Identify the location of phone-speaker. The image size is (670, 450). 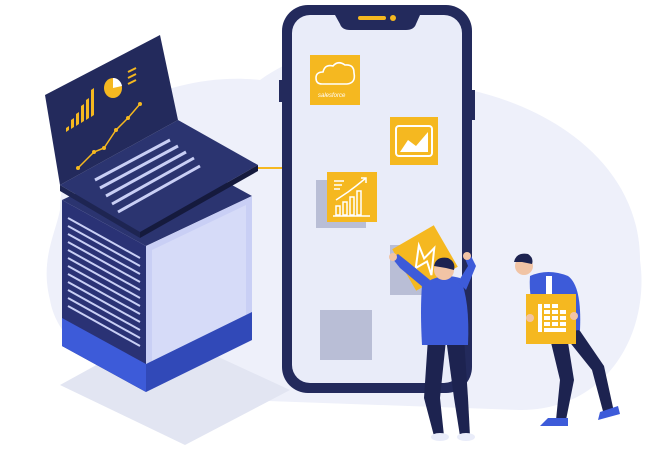
(372, 18).